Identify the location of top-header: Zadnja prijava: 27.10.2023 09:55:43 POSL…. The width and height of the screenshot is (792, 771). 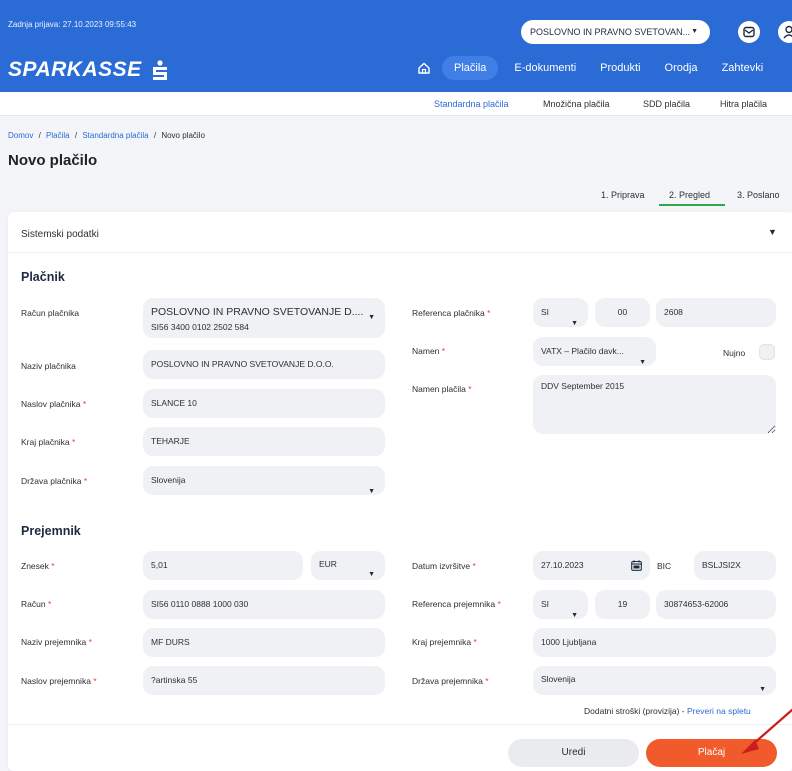
(396, 46).